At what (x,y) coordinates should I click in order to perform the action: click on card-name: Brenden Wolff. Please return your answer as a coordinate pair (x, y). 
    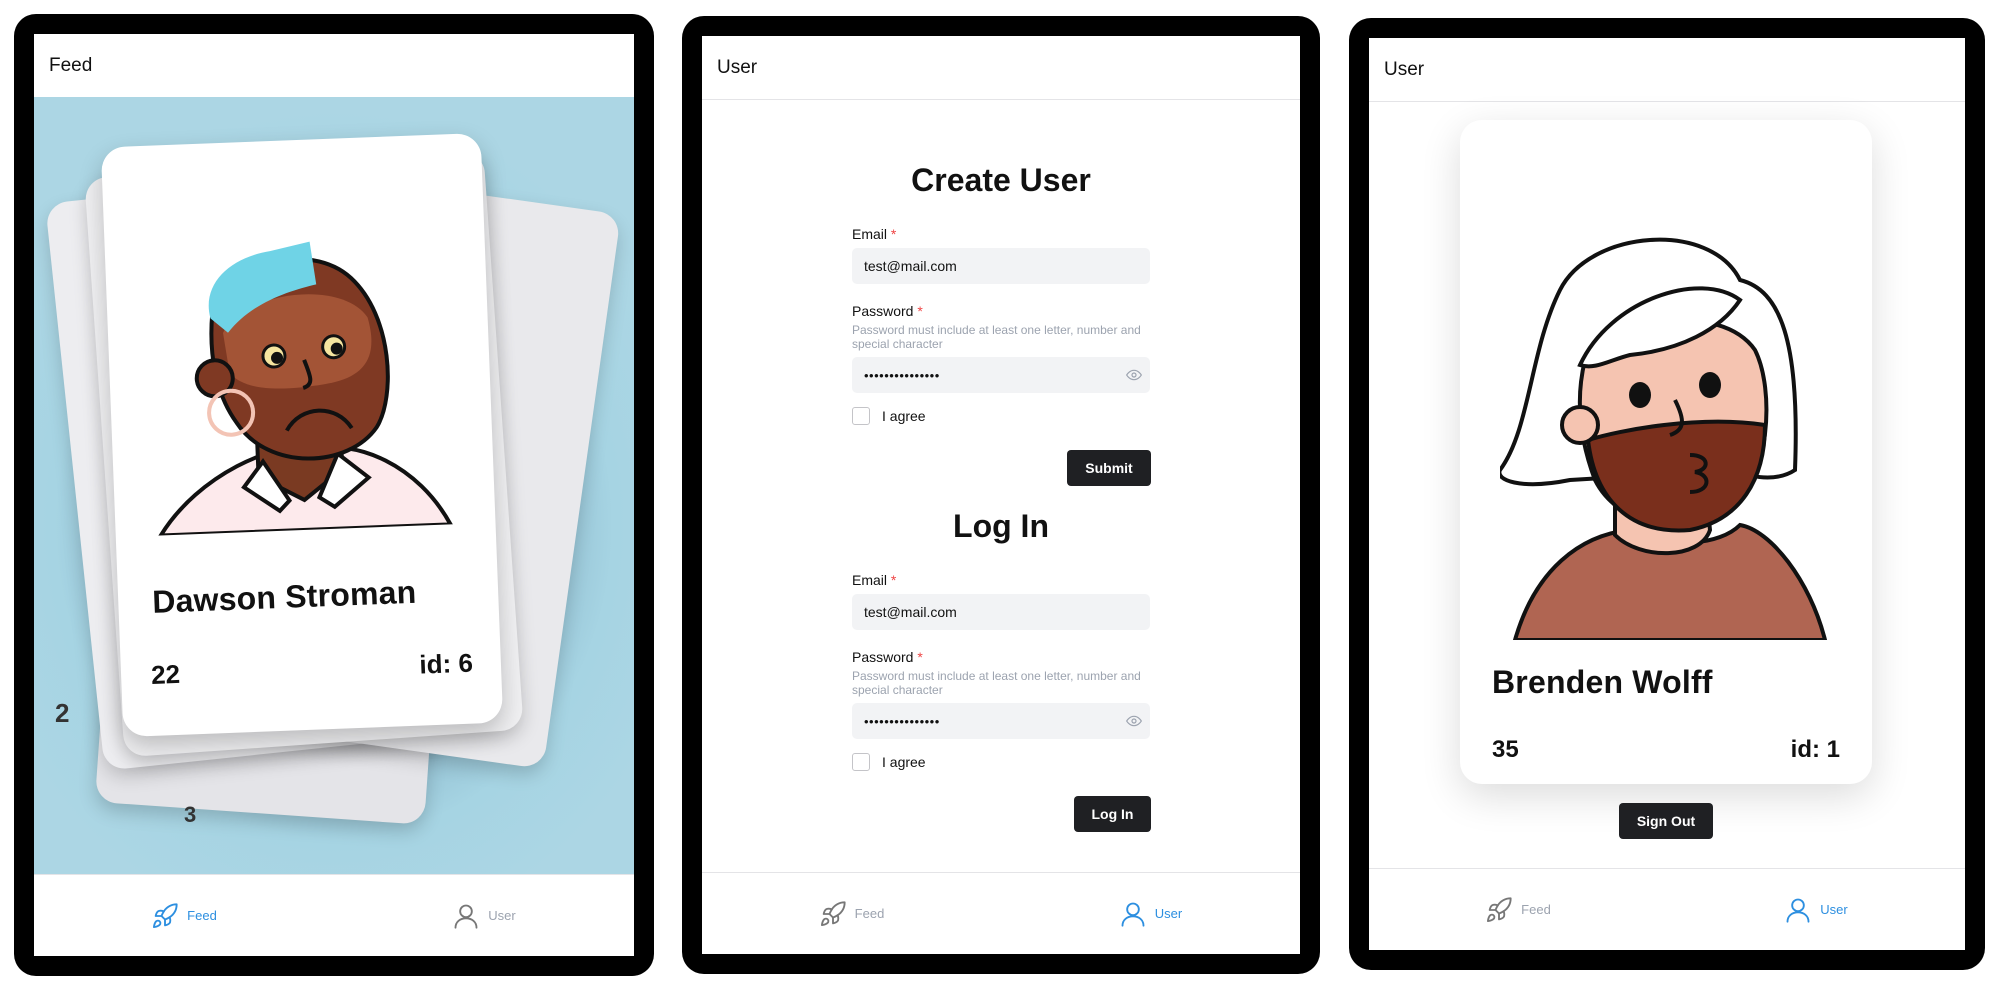
    Looking at the image, I should click on (1602, 682).